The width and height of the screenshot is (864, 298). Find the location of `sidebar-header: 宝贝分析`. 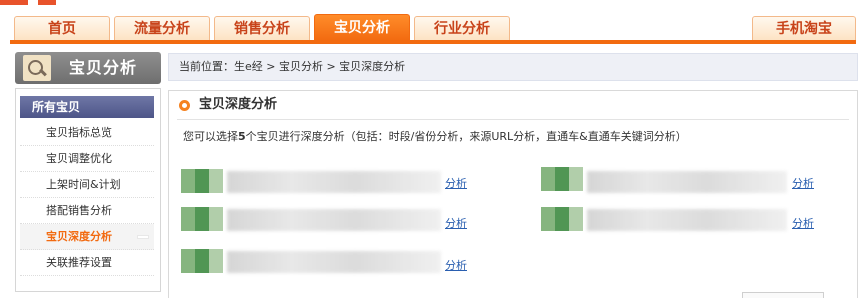

sidebar-header: 宝贝分析 is located at coordinates (88, 68).